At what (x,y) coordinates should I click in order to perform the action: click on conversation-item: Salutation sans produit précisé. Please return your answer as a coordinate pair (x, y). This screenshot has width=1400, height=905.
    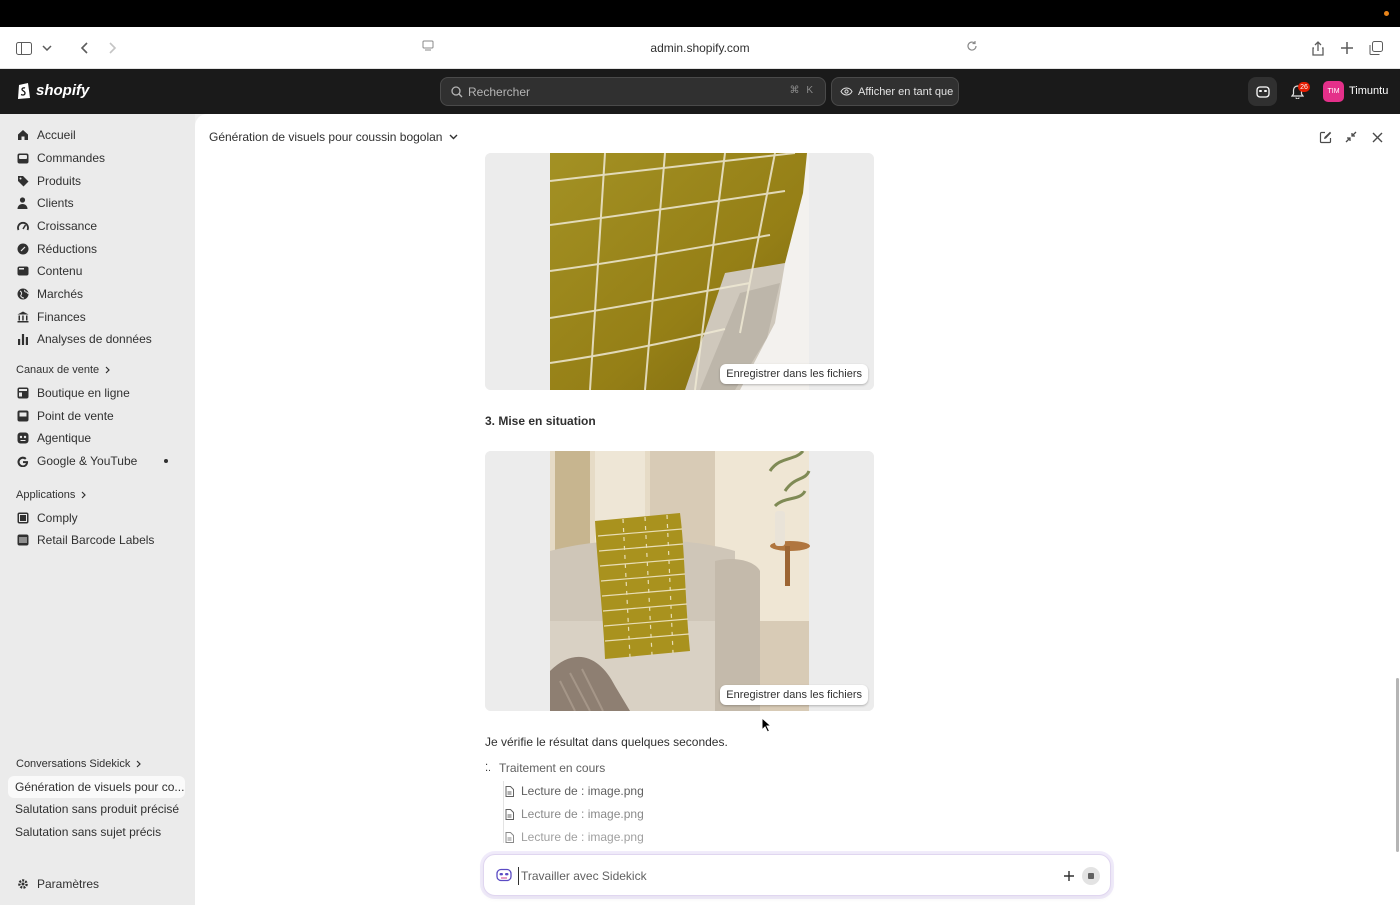
    Looking at the image, I should click on (96, 809).